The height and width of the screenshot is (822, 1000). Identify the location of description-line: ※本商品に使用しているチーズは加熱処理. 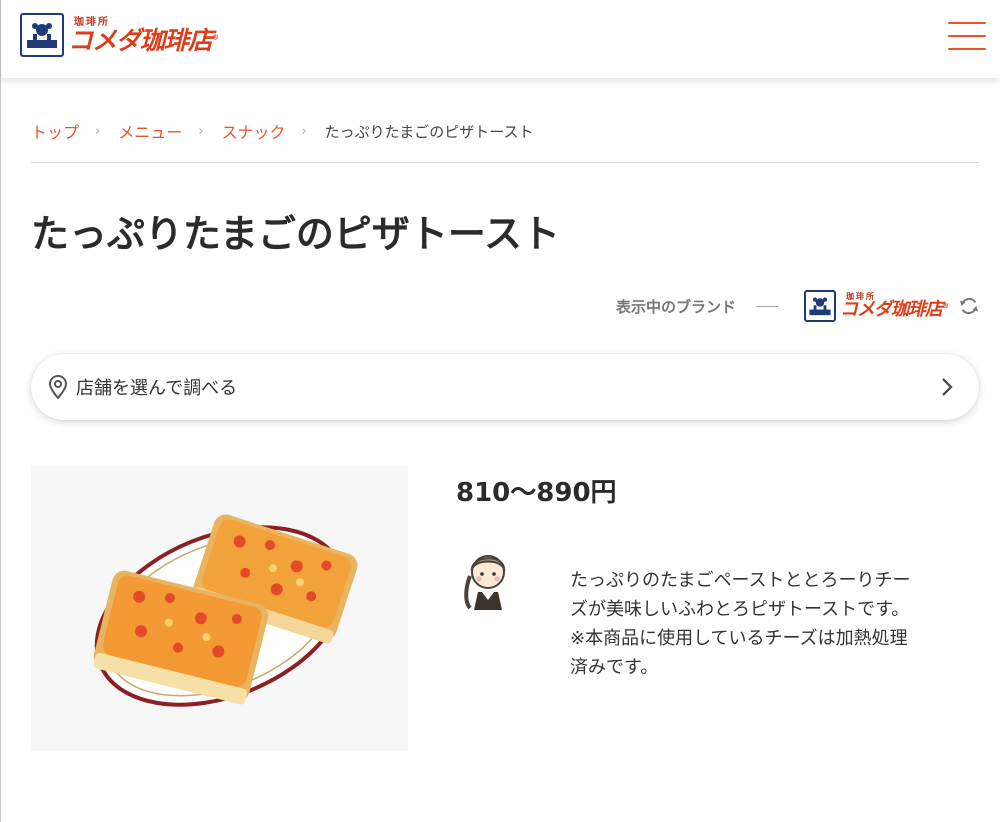
(739, 638).